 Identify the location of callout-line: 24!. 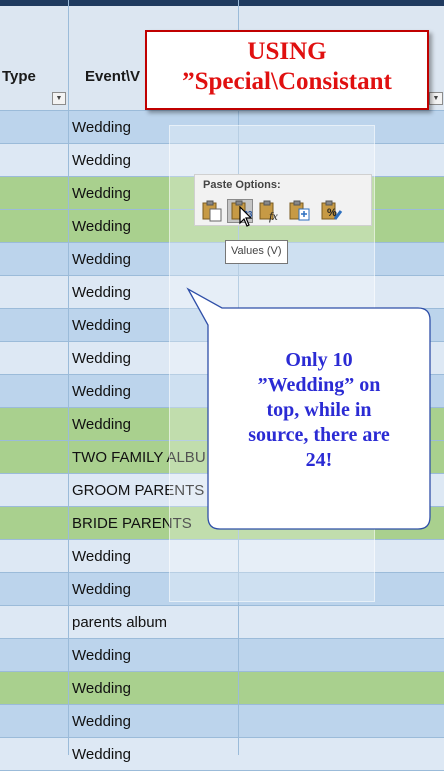
(319, 460).